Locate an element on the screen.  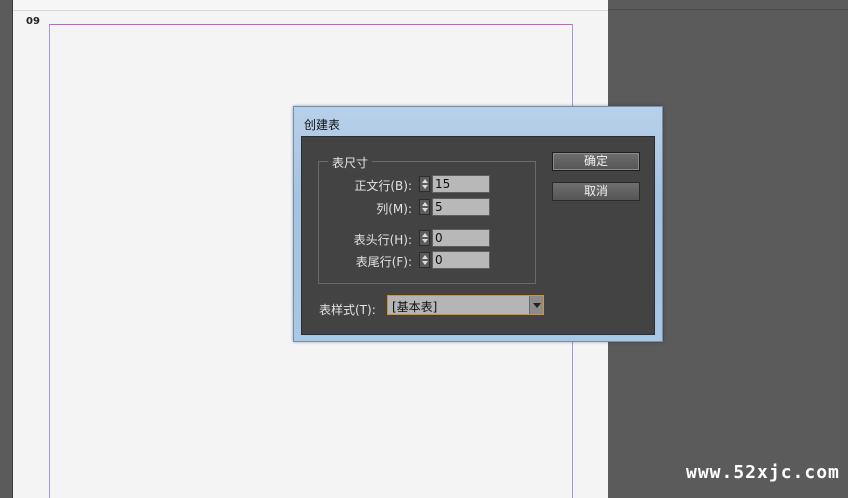
table-style-label: 表样式(T): is located at coordinates (347, 310).